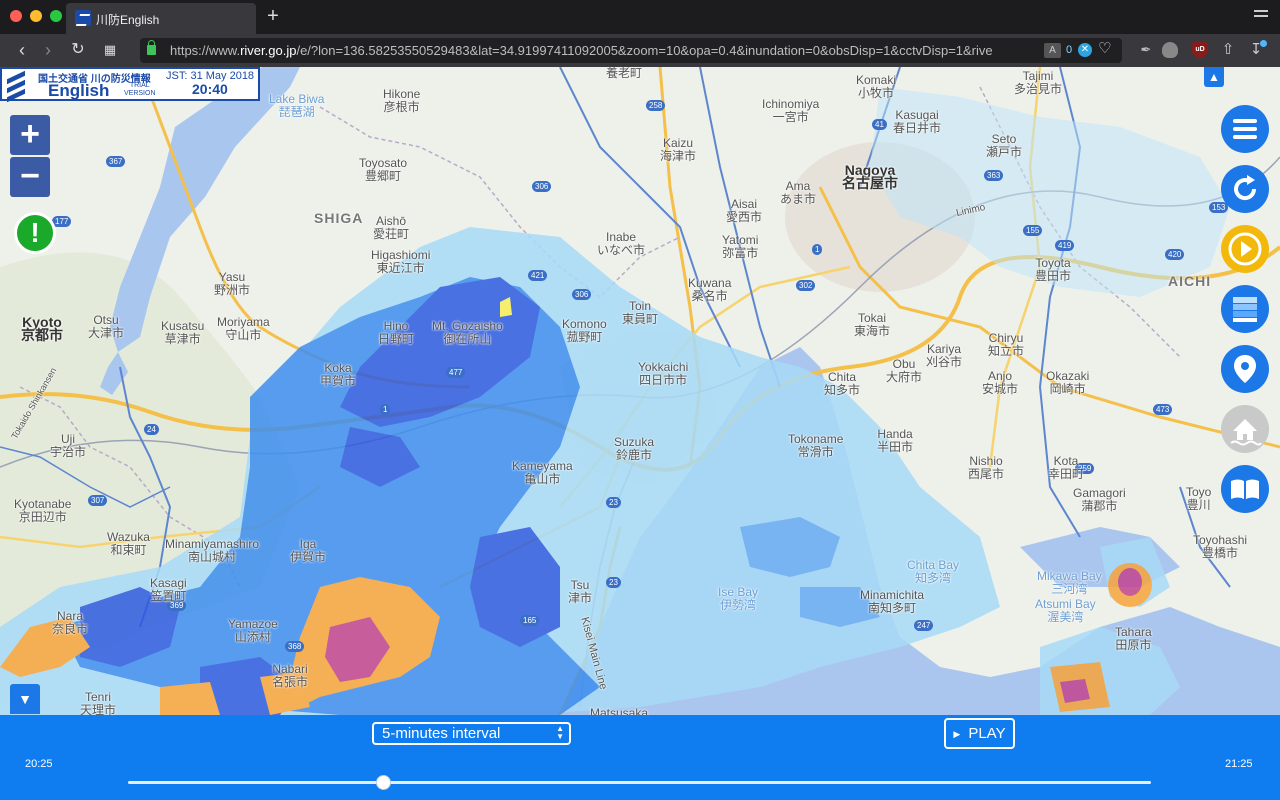 Image resolution: width=1280 pixels, height=800 pixels. What do you see at coordinates (1245, 189) in the screenshot?
I see `refresh-icon` at bounding box center [1245, 189].